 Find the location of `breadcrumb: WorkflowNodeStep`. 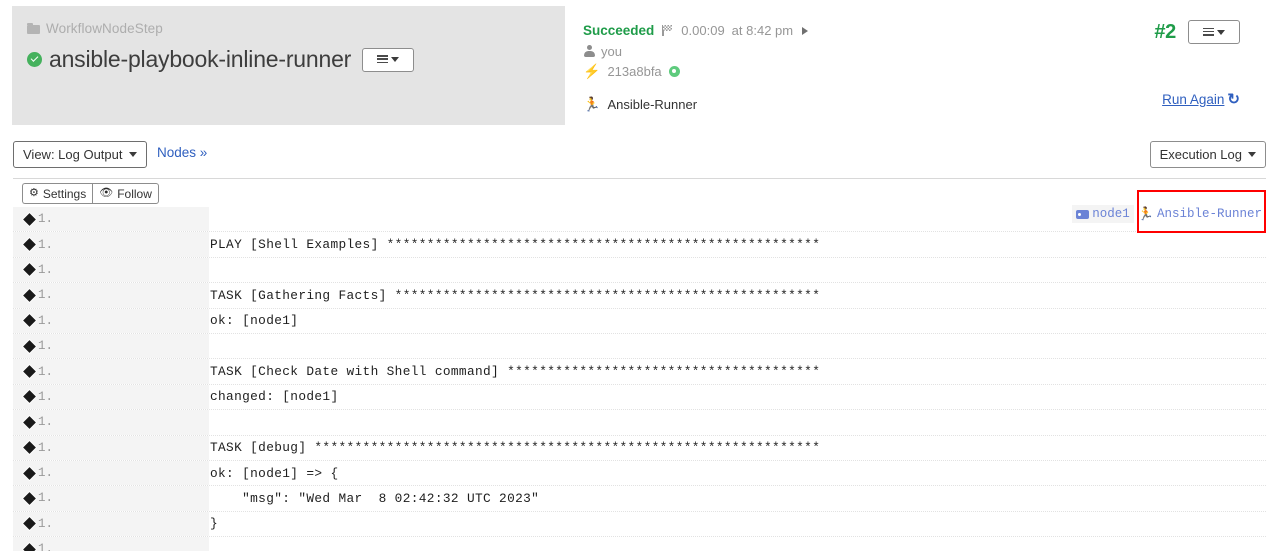

breadcrumb: WorkflowNodeStep is located at coordinates (296, 28).